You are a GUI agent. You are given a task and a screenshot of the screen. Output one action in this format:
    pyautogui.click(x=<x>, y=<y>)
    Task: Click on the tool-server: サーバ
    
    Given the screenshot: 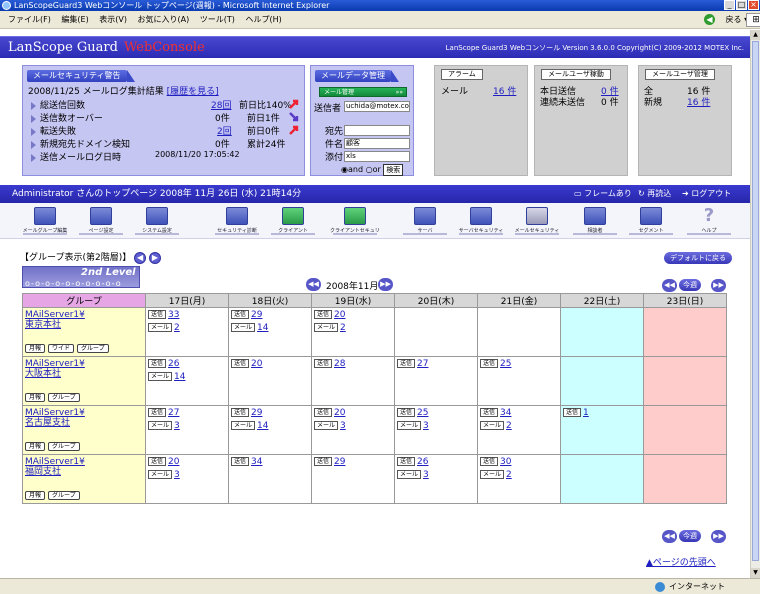 What is the action you would take?
    pyautogui.click(x=425, y=221)
    